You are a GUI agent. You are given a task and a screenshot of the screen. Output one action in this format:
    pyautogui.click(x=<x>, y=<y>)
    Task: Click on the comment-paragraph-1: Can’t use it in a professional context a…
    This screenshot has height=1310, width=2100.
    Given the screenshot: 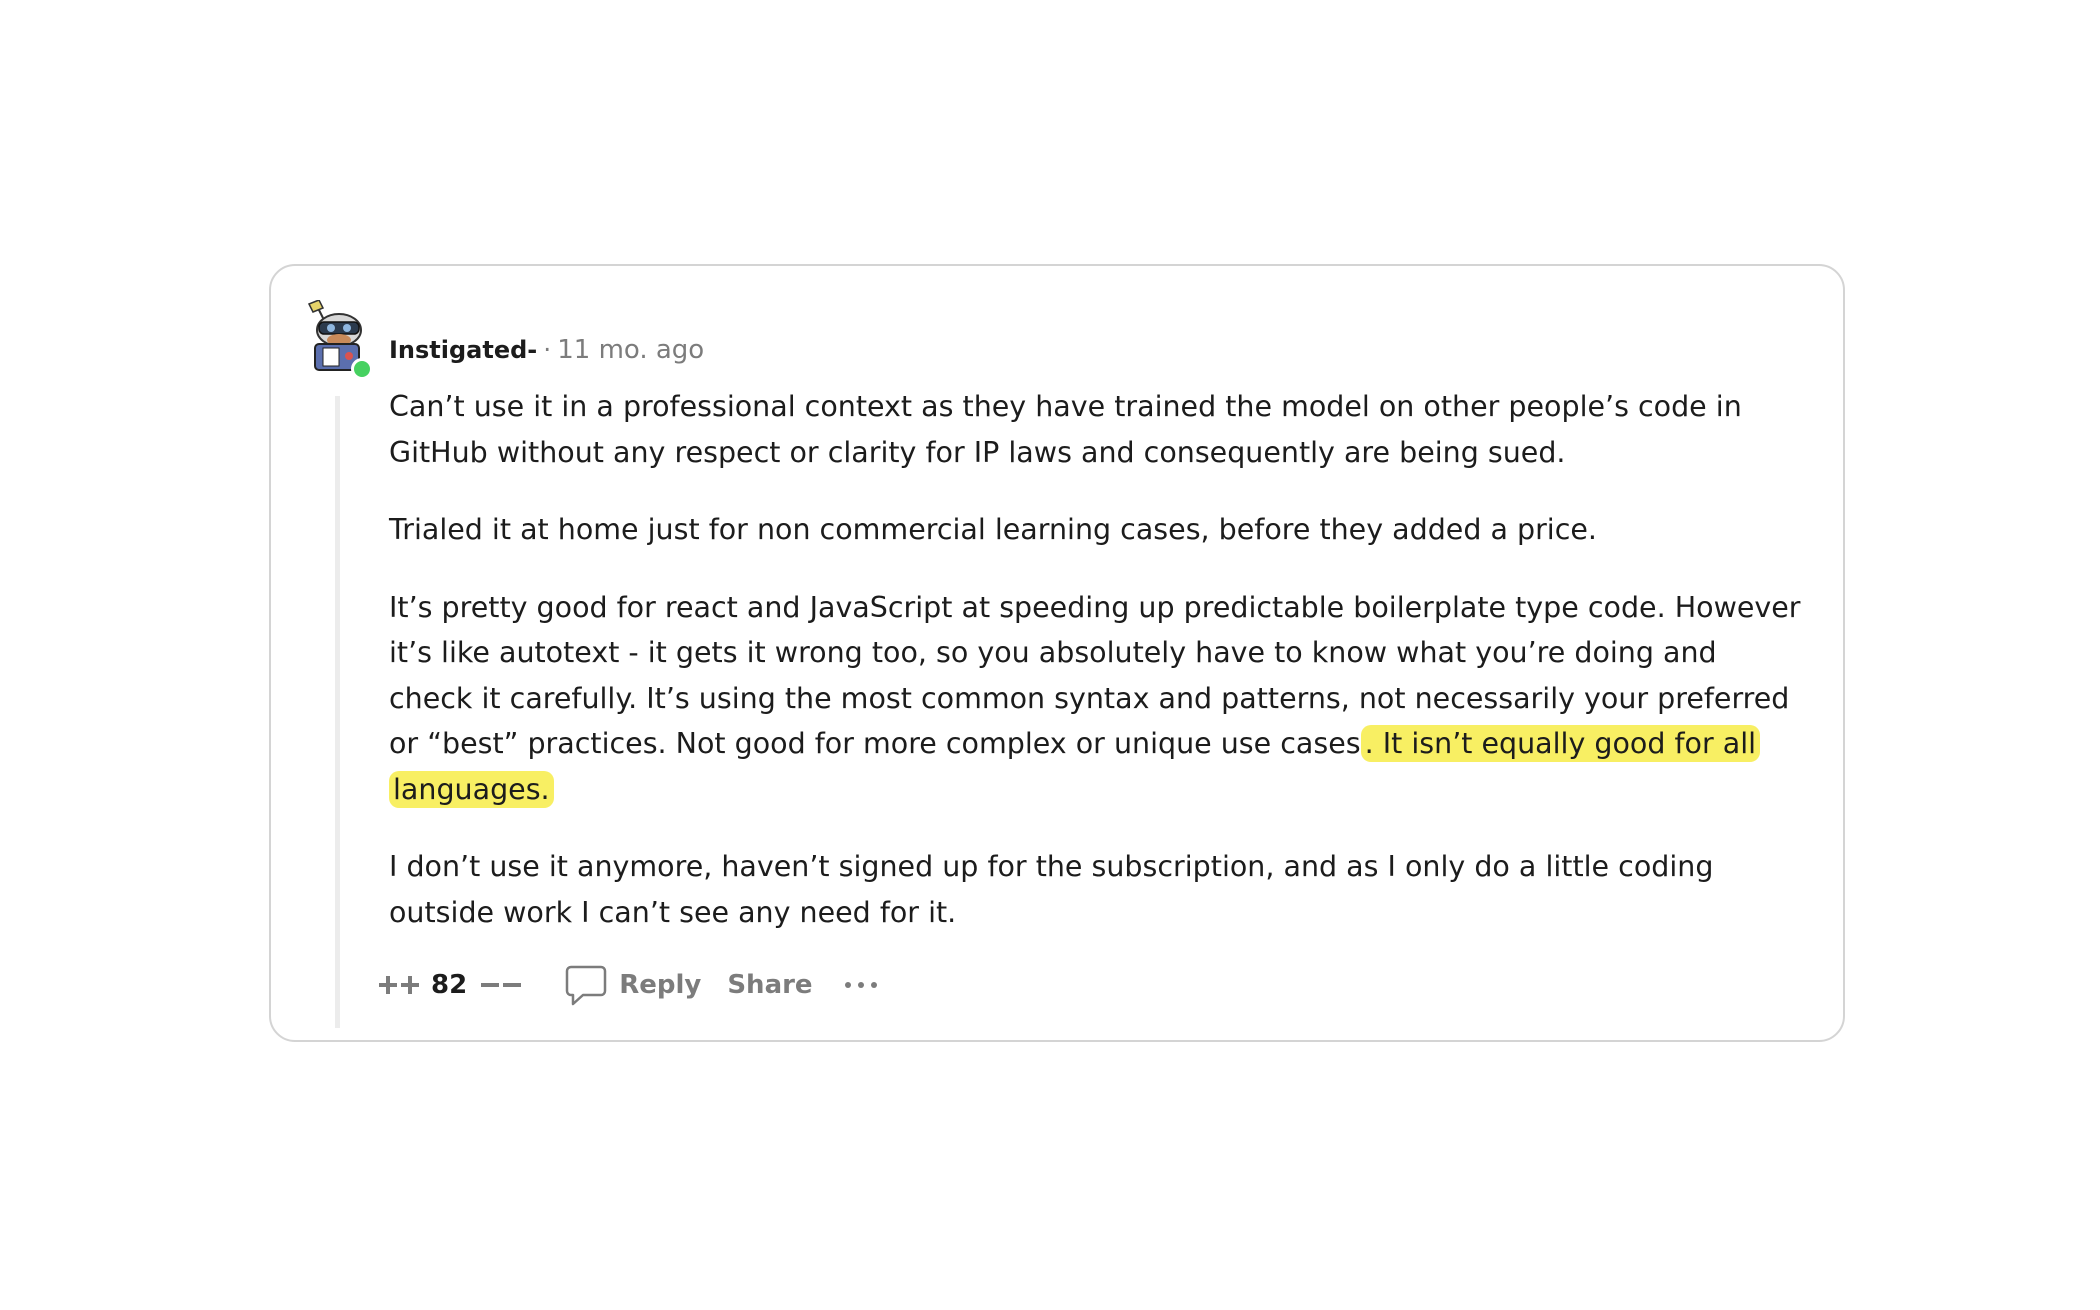 What is the action you would take?
    pyautogui.click(x=1099, y=429)
    